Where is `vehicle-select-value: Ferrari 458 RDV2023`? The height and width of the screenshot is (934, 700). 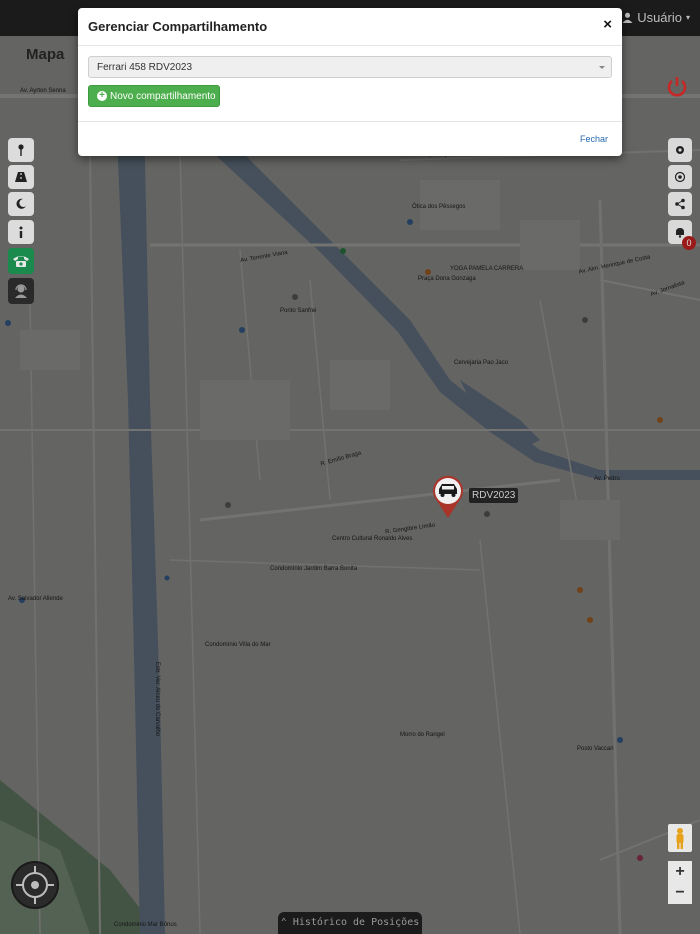
vehicle-select-value: Ferrari 458 RDV2023 is located at coordinates (145, 67).